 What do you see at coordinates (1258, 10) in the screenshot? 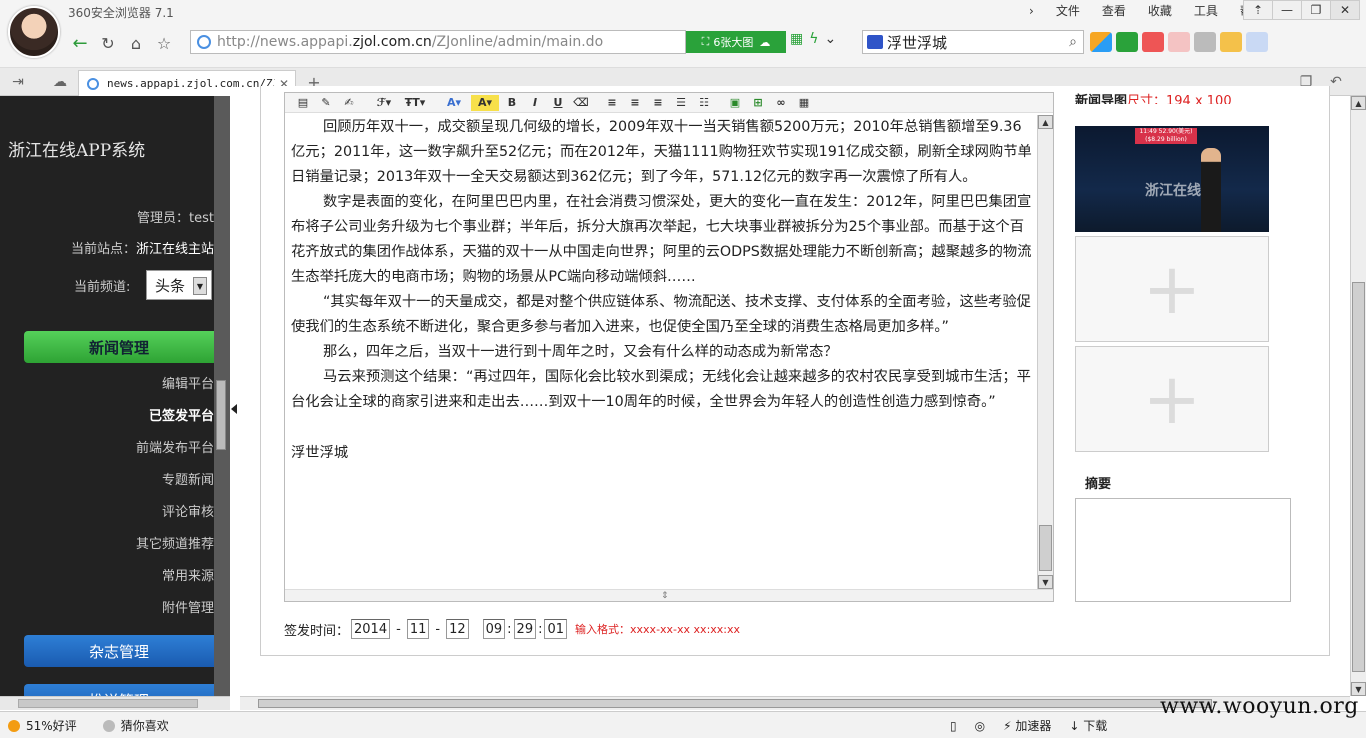
I see `pin-icon: ⇡` at bounding box center [1258, 10].